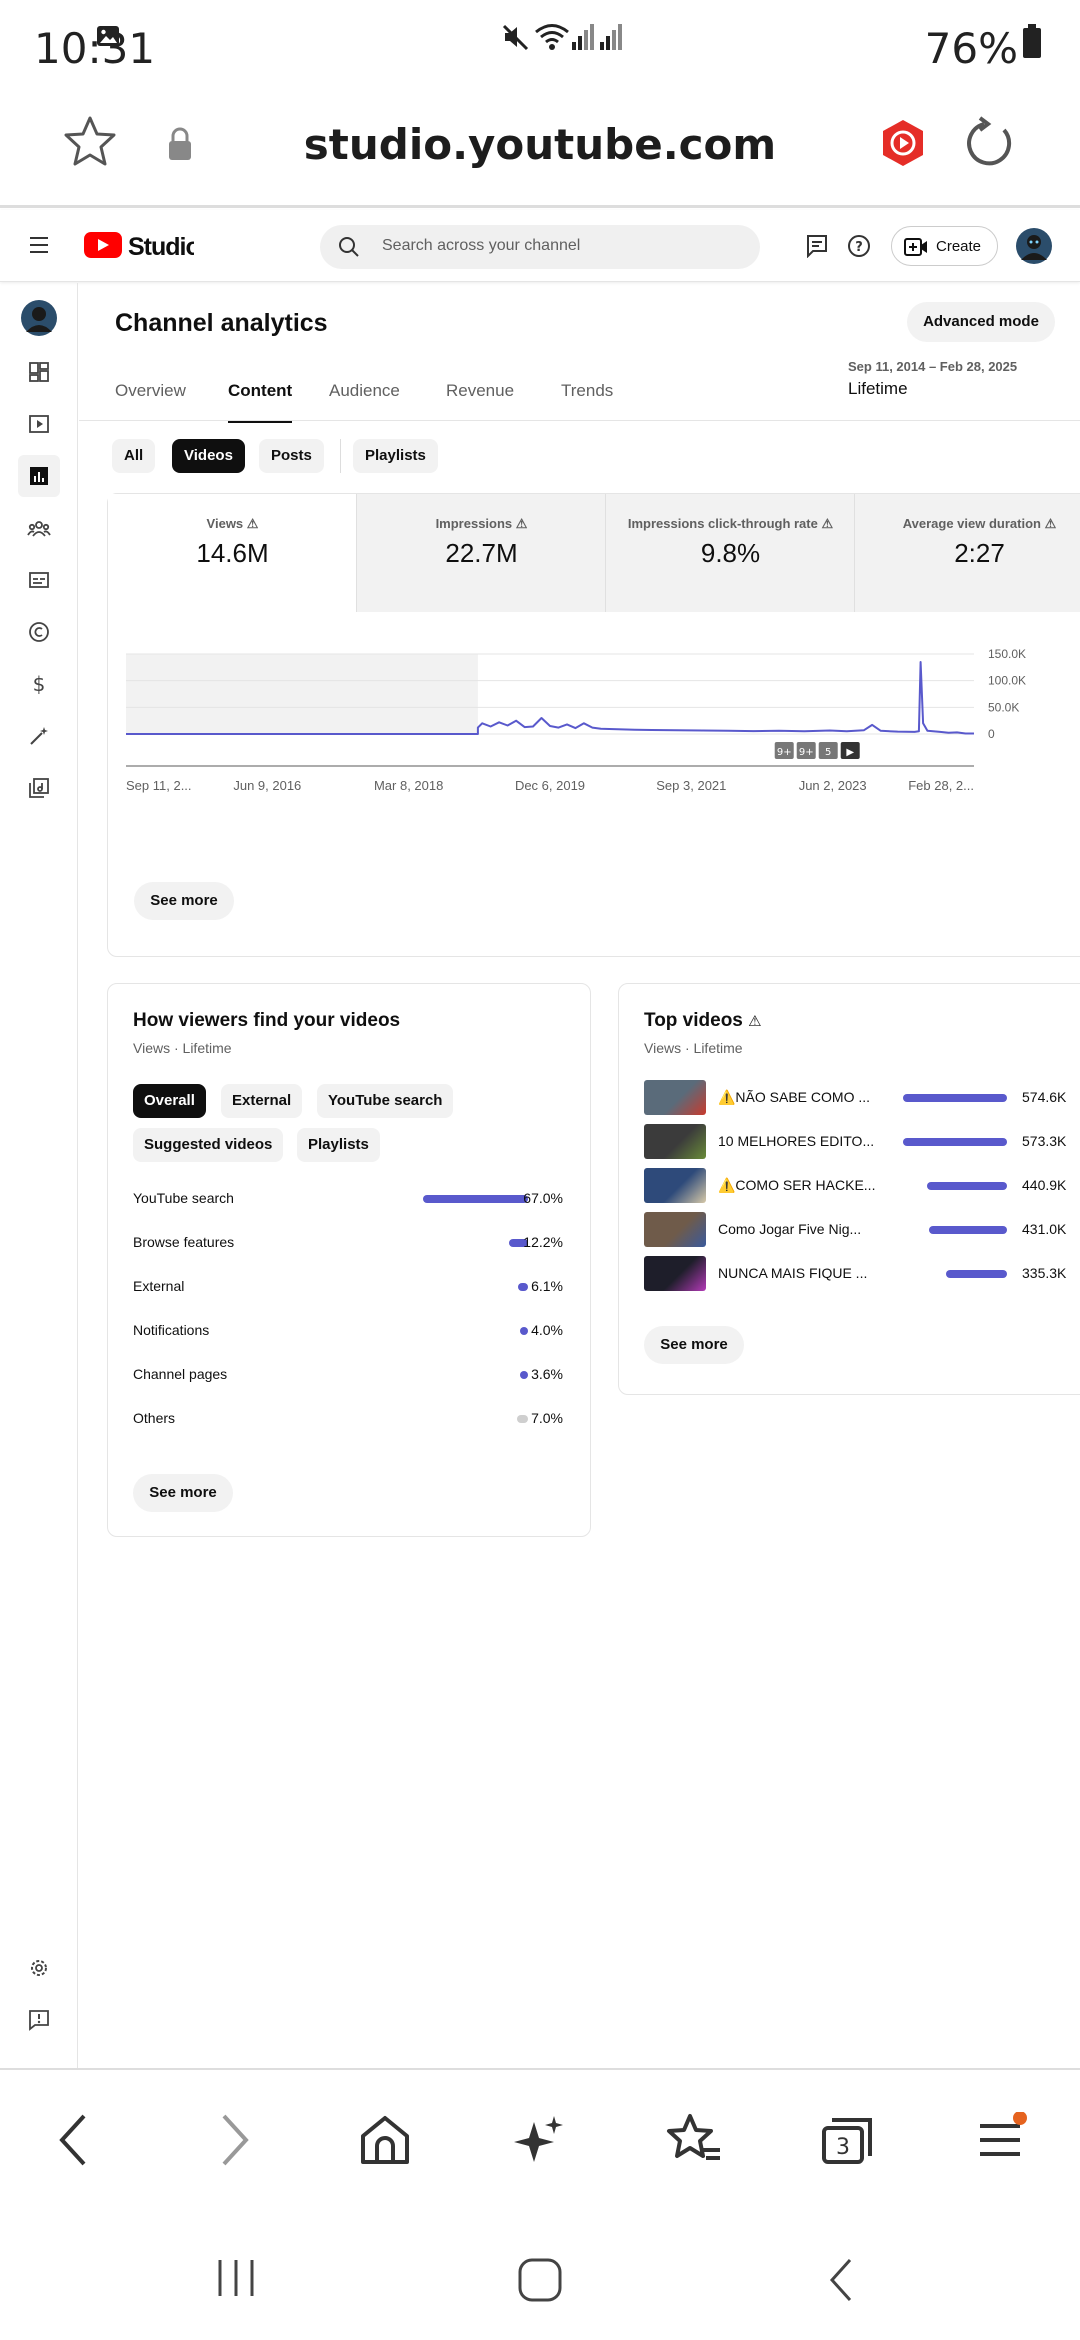  I want to click on tab-audience: Audience, so click(364, 402).